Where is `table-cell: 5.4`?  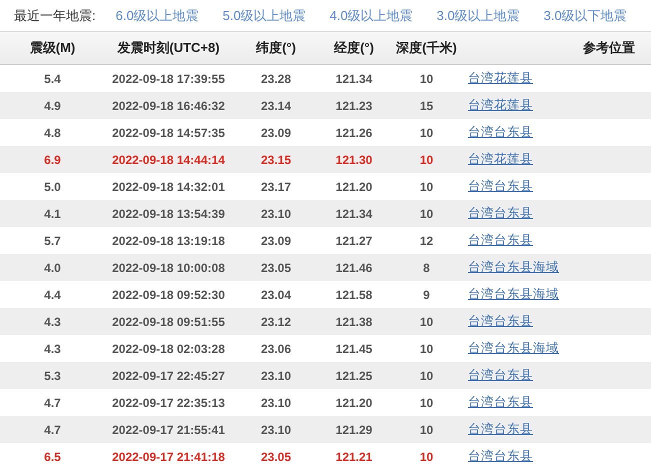 table-cell: 5.4 is located at coordinates (52, 79).